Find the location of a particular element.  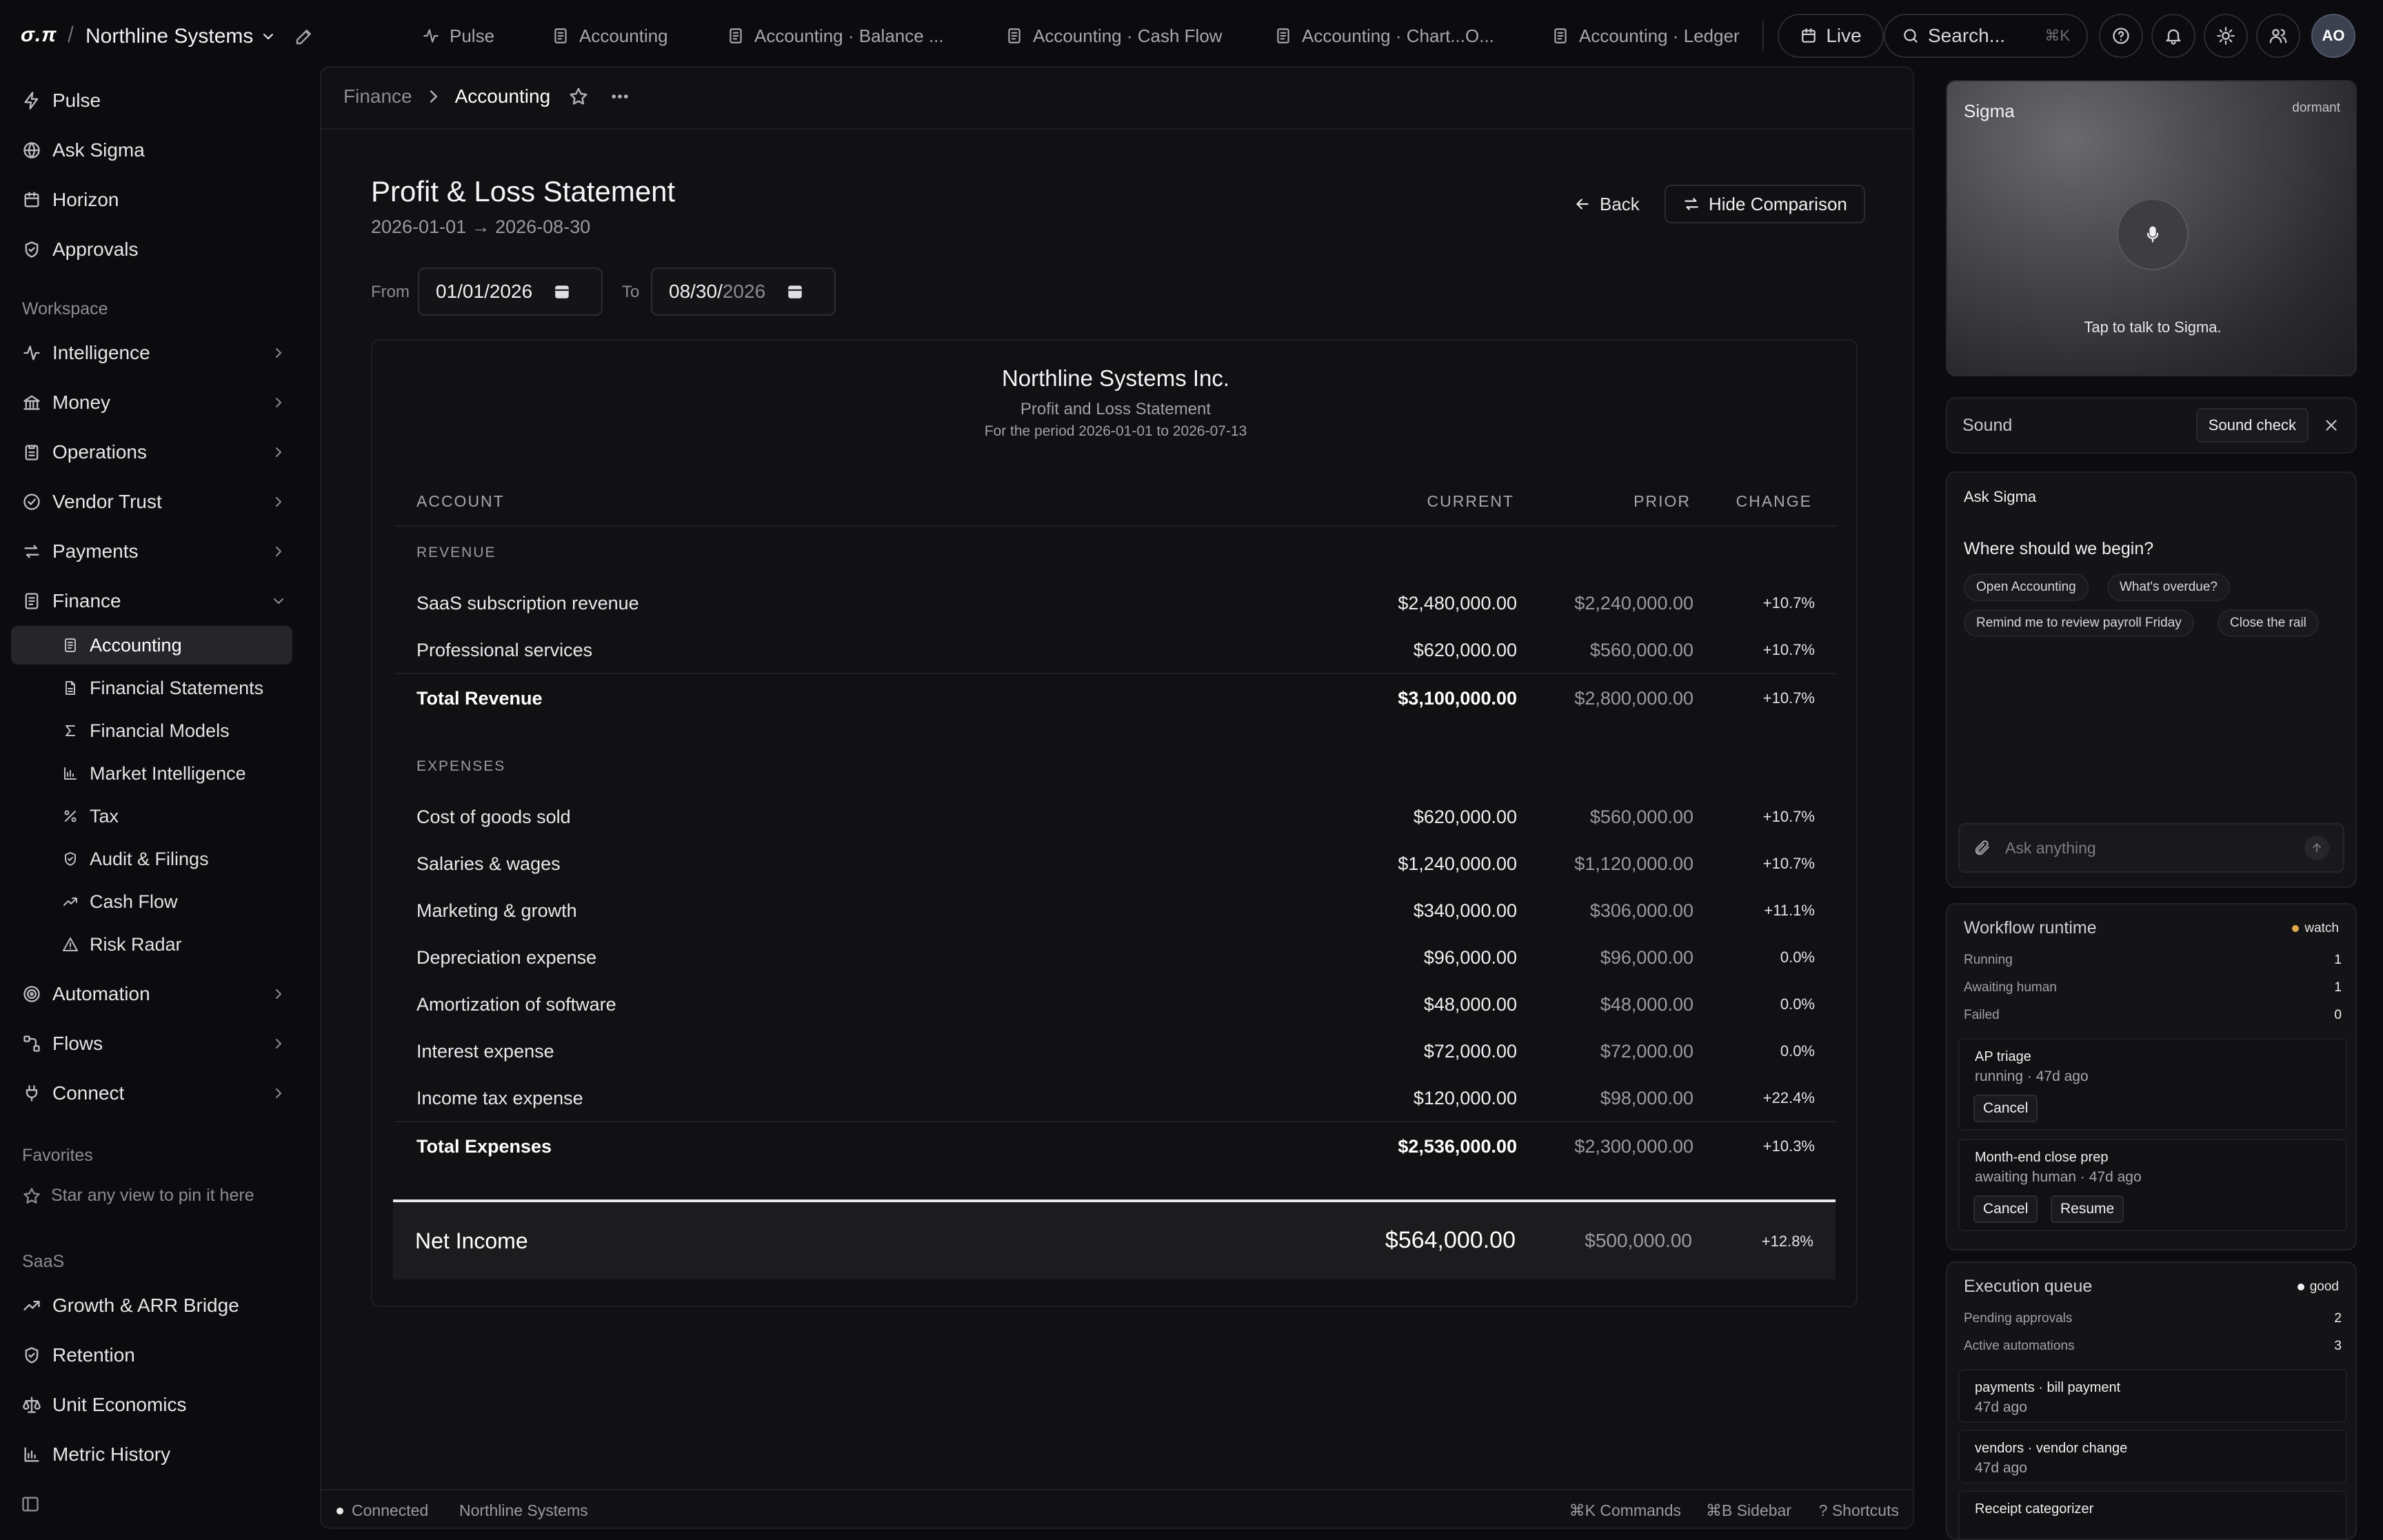

paperclip-icon is located at coordinates (1982, 848).